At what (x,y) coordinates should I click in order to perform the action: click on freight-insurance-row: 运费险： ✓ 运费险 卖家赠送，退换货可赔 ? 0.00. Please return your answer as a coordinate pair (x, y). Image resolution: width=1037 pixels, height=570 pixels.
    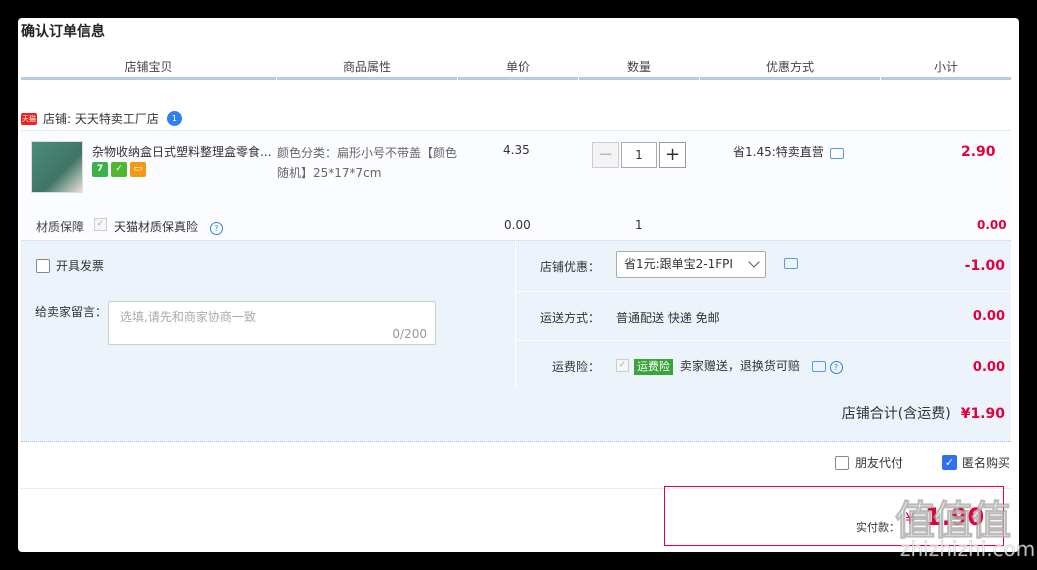
    Looking at the image, I should click on (763, 364).